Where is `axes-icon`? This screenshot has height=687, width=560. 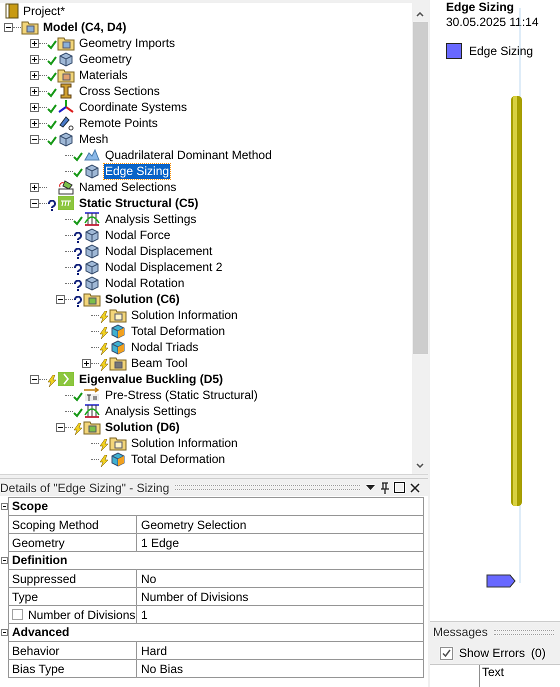
axes-icon is located at coordinates (66, 107).